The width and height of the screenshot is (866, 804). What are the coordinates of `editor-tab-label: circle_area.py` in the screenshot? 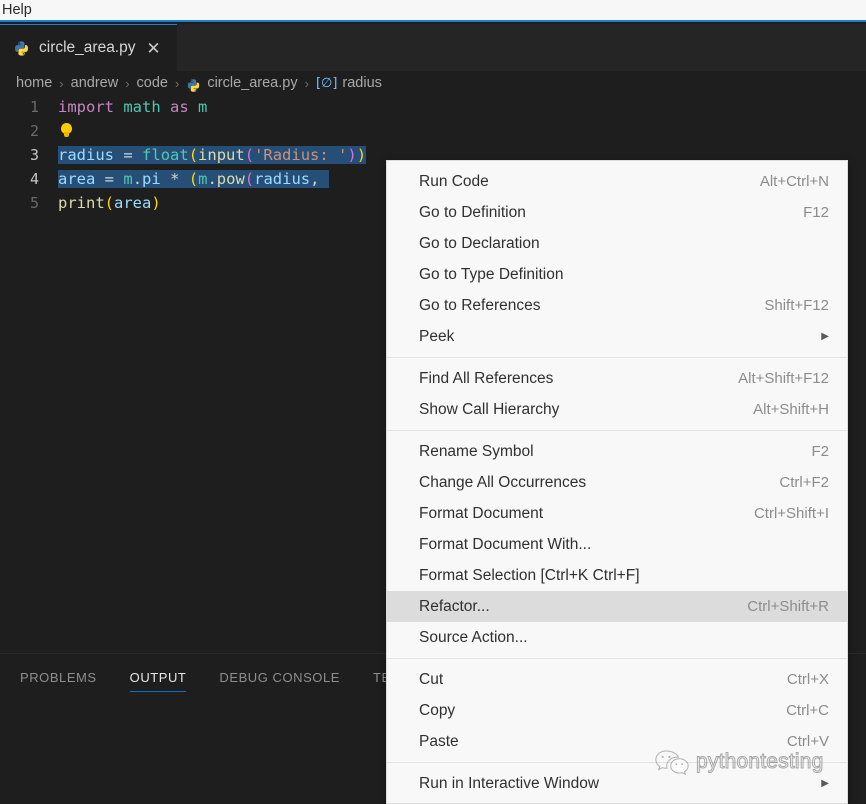 It's located at (87, 47).